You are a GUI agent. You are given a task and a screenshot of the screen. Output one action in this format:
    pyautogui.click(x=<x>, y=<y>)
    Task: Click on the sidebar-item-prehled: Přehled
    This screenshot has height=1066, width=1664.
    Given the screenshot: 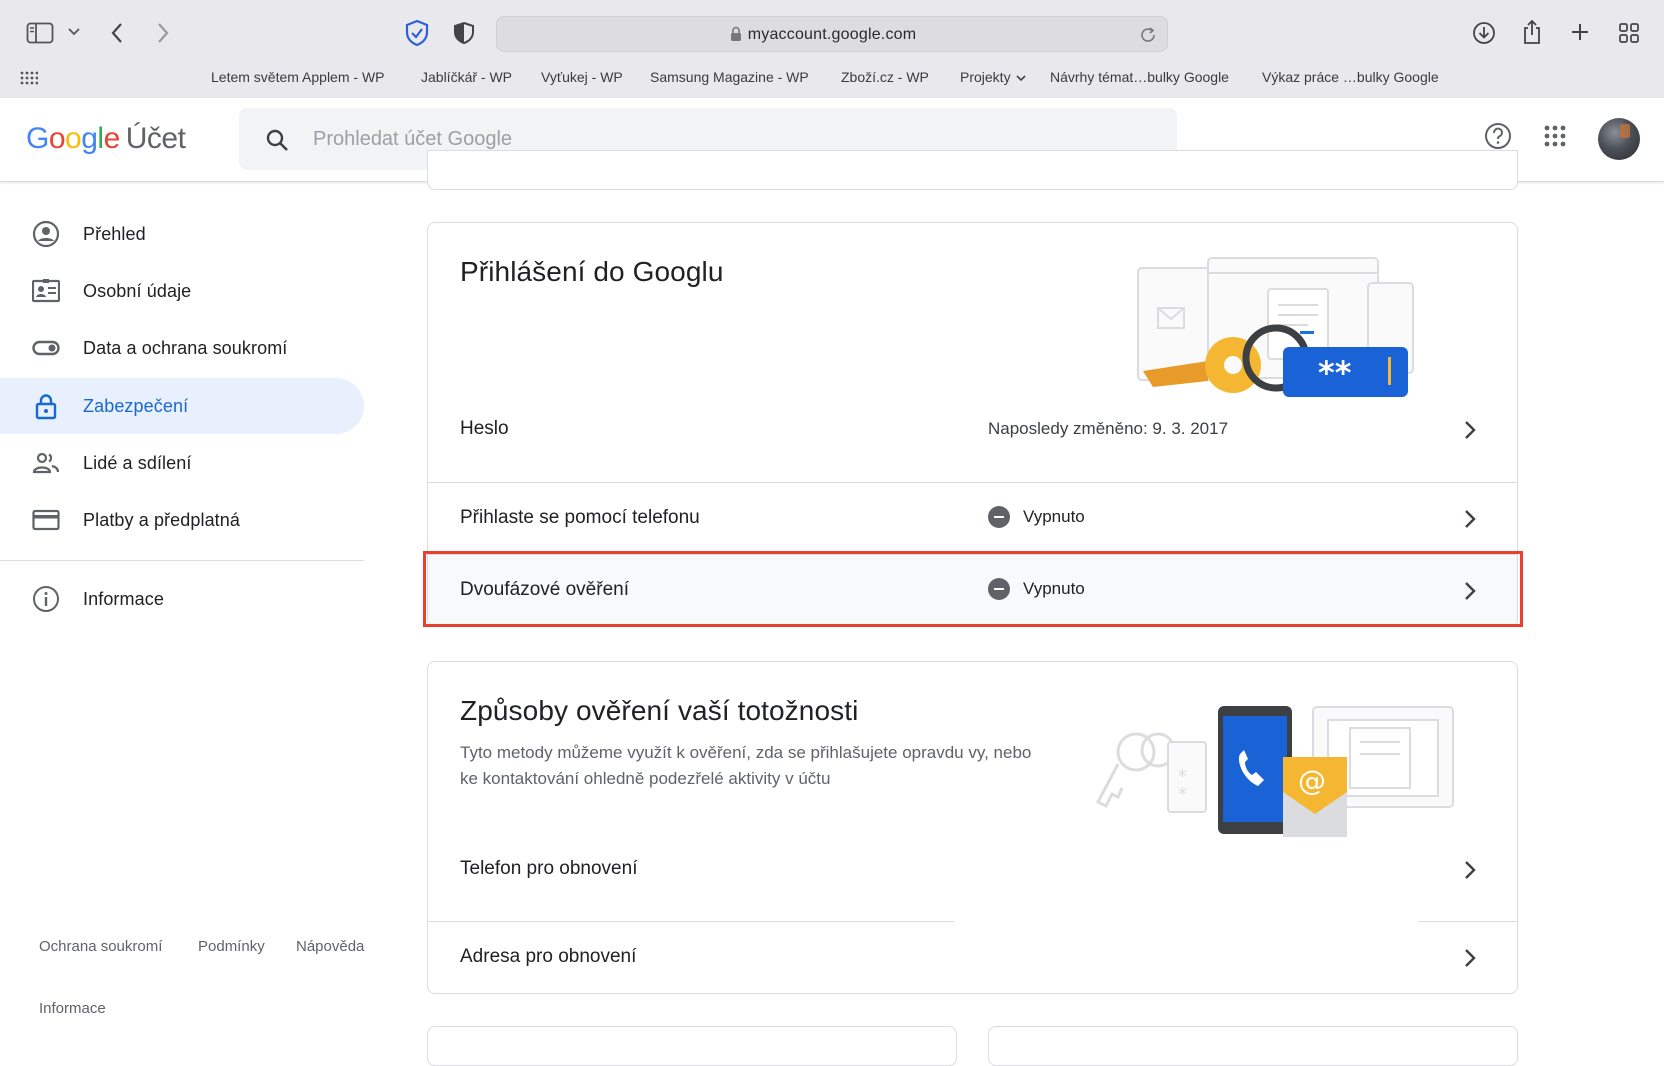 What is the action you would take?
    pyautogui.click(x=182, y=234)
    